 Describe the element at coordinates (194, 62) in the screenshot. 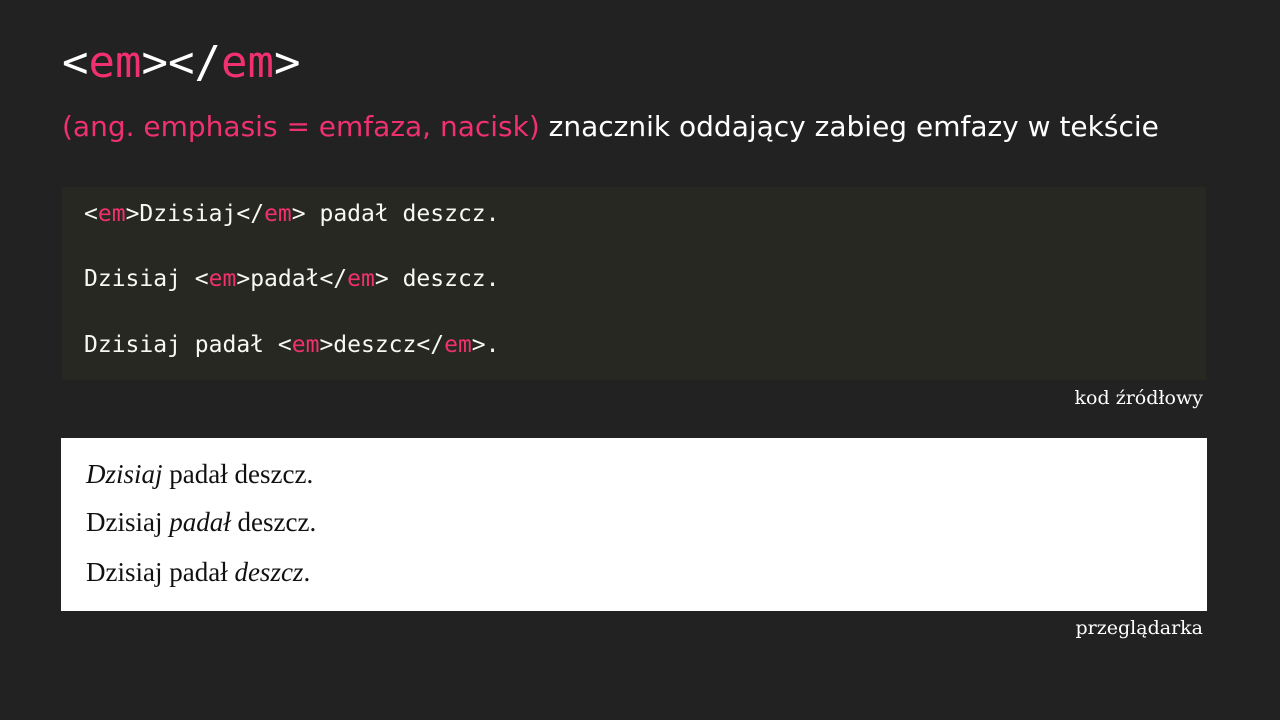

I see `title-close-lt: </` at that location.